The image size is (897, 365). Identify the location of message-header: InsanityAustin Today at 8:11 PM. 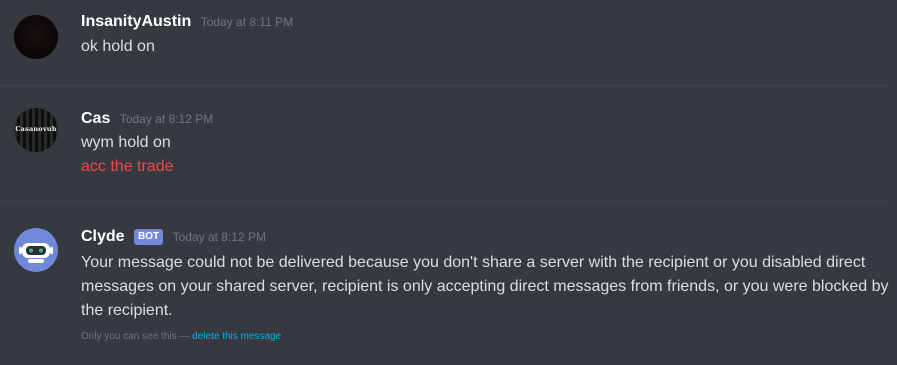
(187, 23).